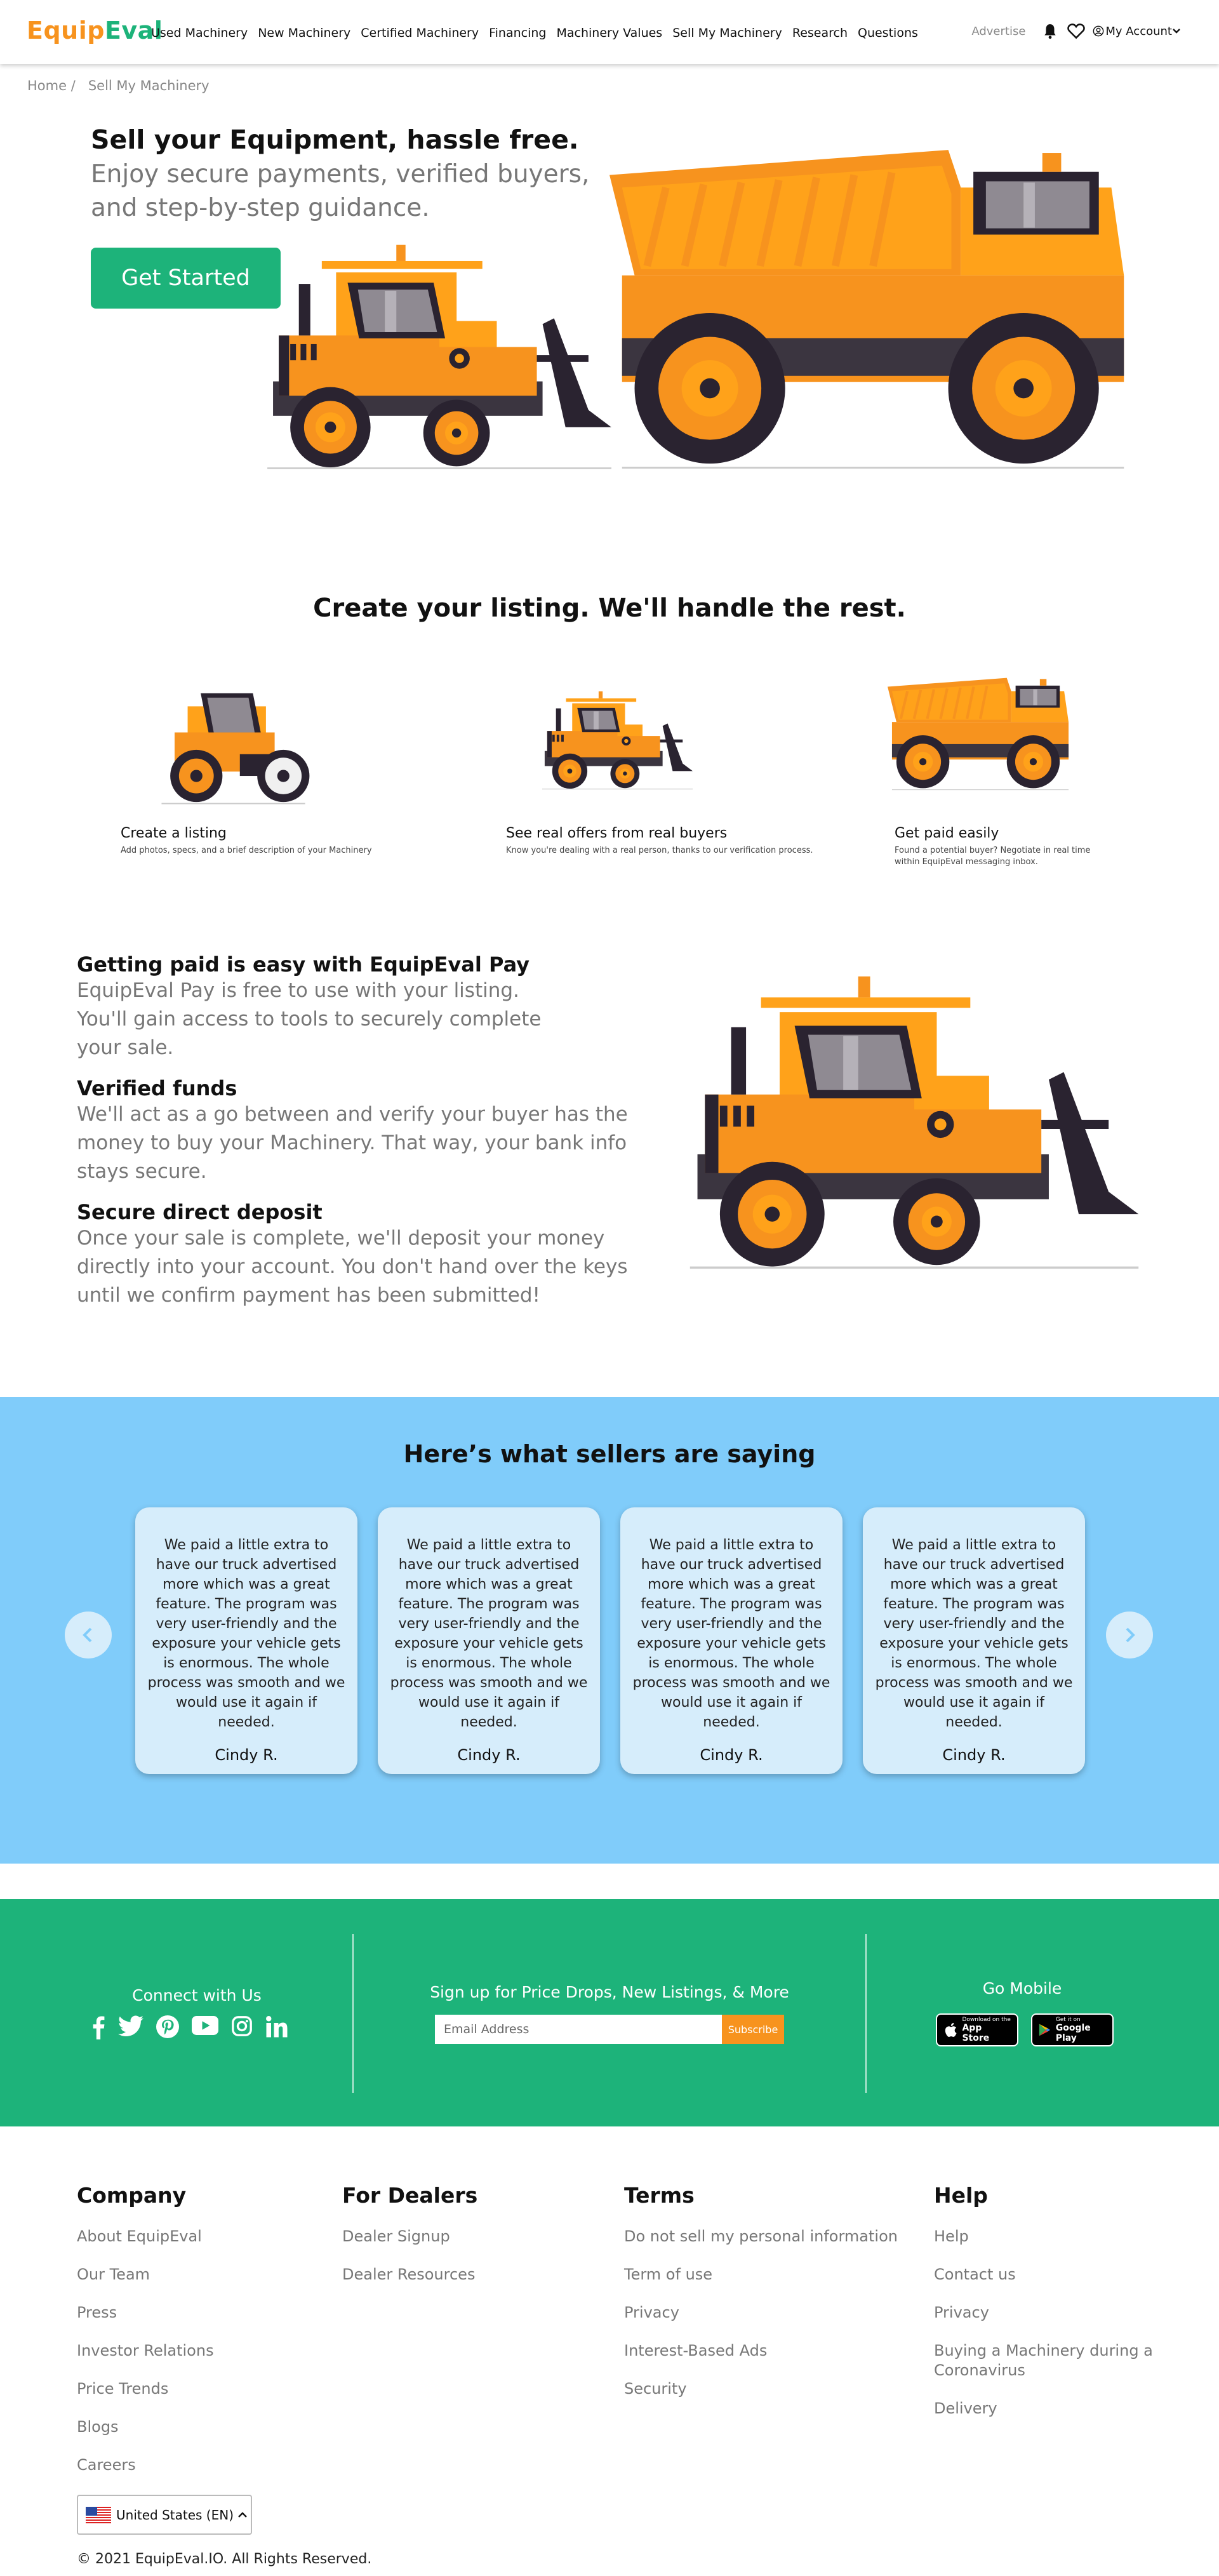  I want to click on my-account-menu: My Account, so click(1137, 31).